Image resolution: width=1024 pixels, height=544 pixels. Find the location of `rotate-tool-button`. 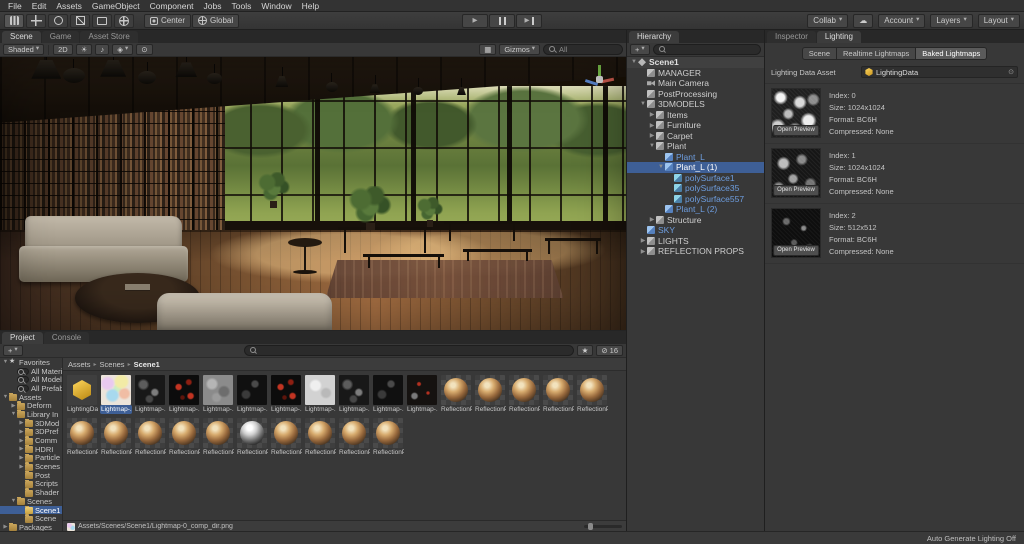

rotate-tool-button is located at coordinates (58, 20).